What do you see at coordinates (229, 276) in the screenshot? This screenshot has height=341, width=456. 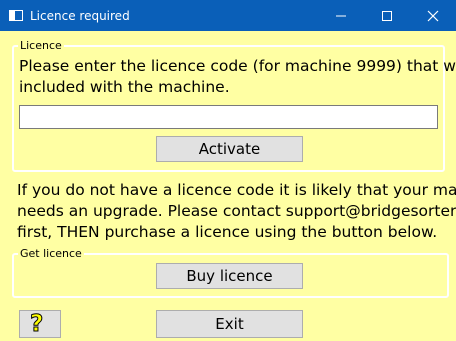 I see `buy-licence-button: Buy licence` at bounding box center [229, 276].